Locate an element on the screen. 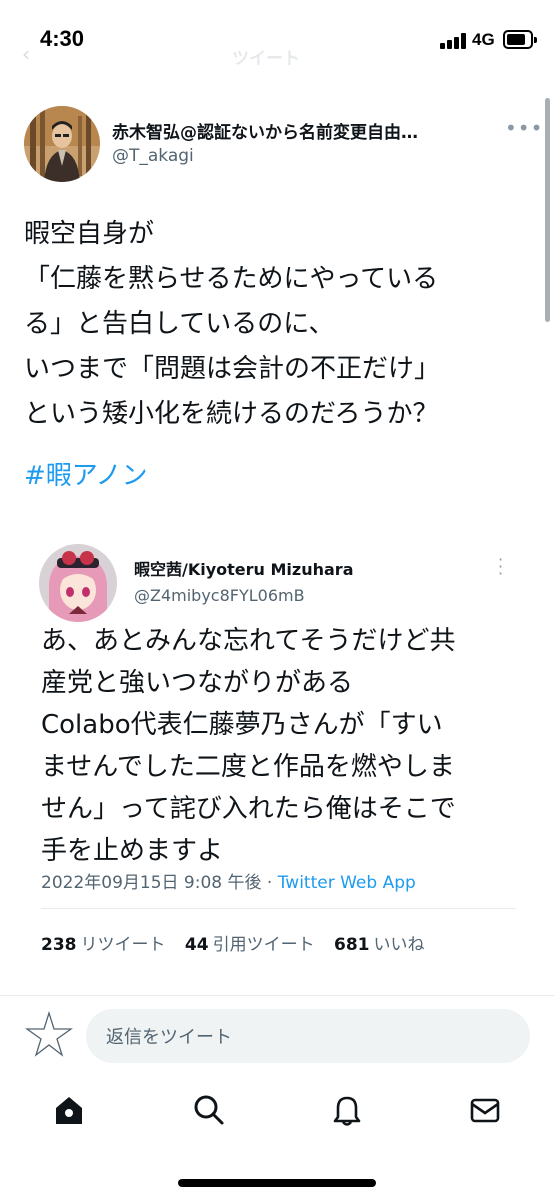 The image size is (554, 1199). search-icon is located at coordinates (208, 1110).